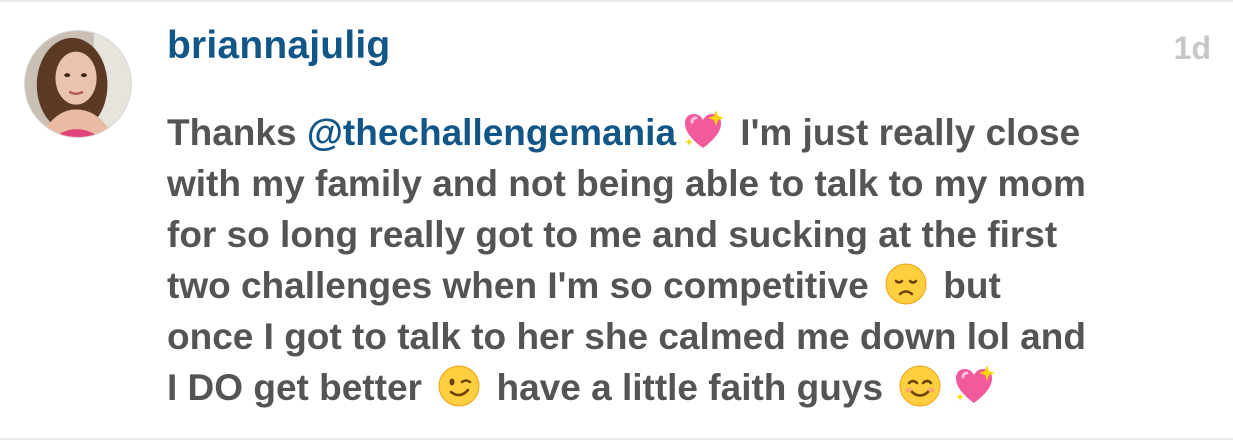 Image resolution: width=1233 pixels, height=440 pixels. I want to click on comment-line: I DO get better have a little faith guys, so click(697, 387).